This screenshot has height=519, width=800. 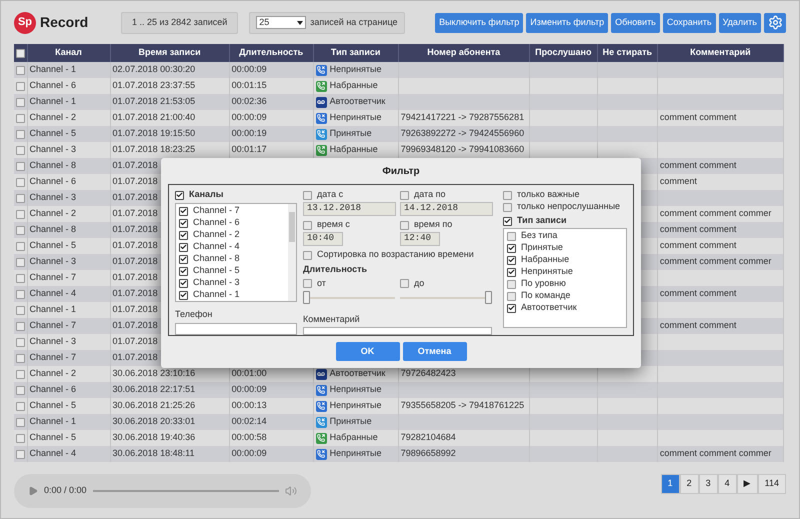 What do you see at coordinates (358, 373) in the screenshot?
I see `table-cell-text: Автоответчик` at bounding box center [358, 373].